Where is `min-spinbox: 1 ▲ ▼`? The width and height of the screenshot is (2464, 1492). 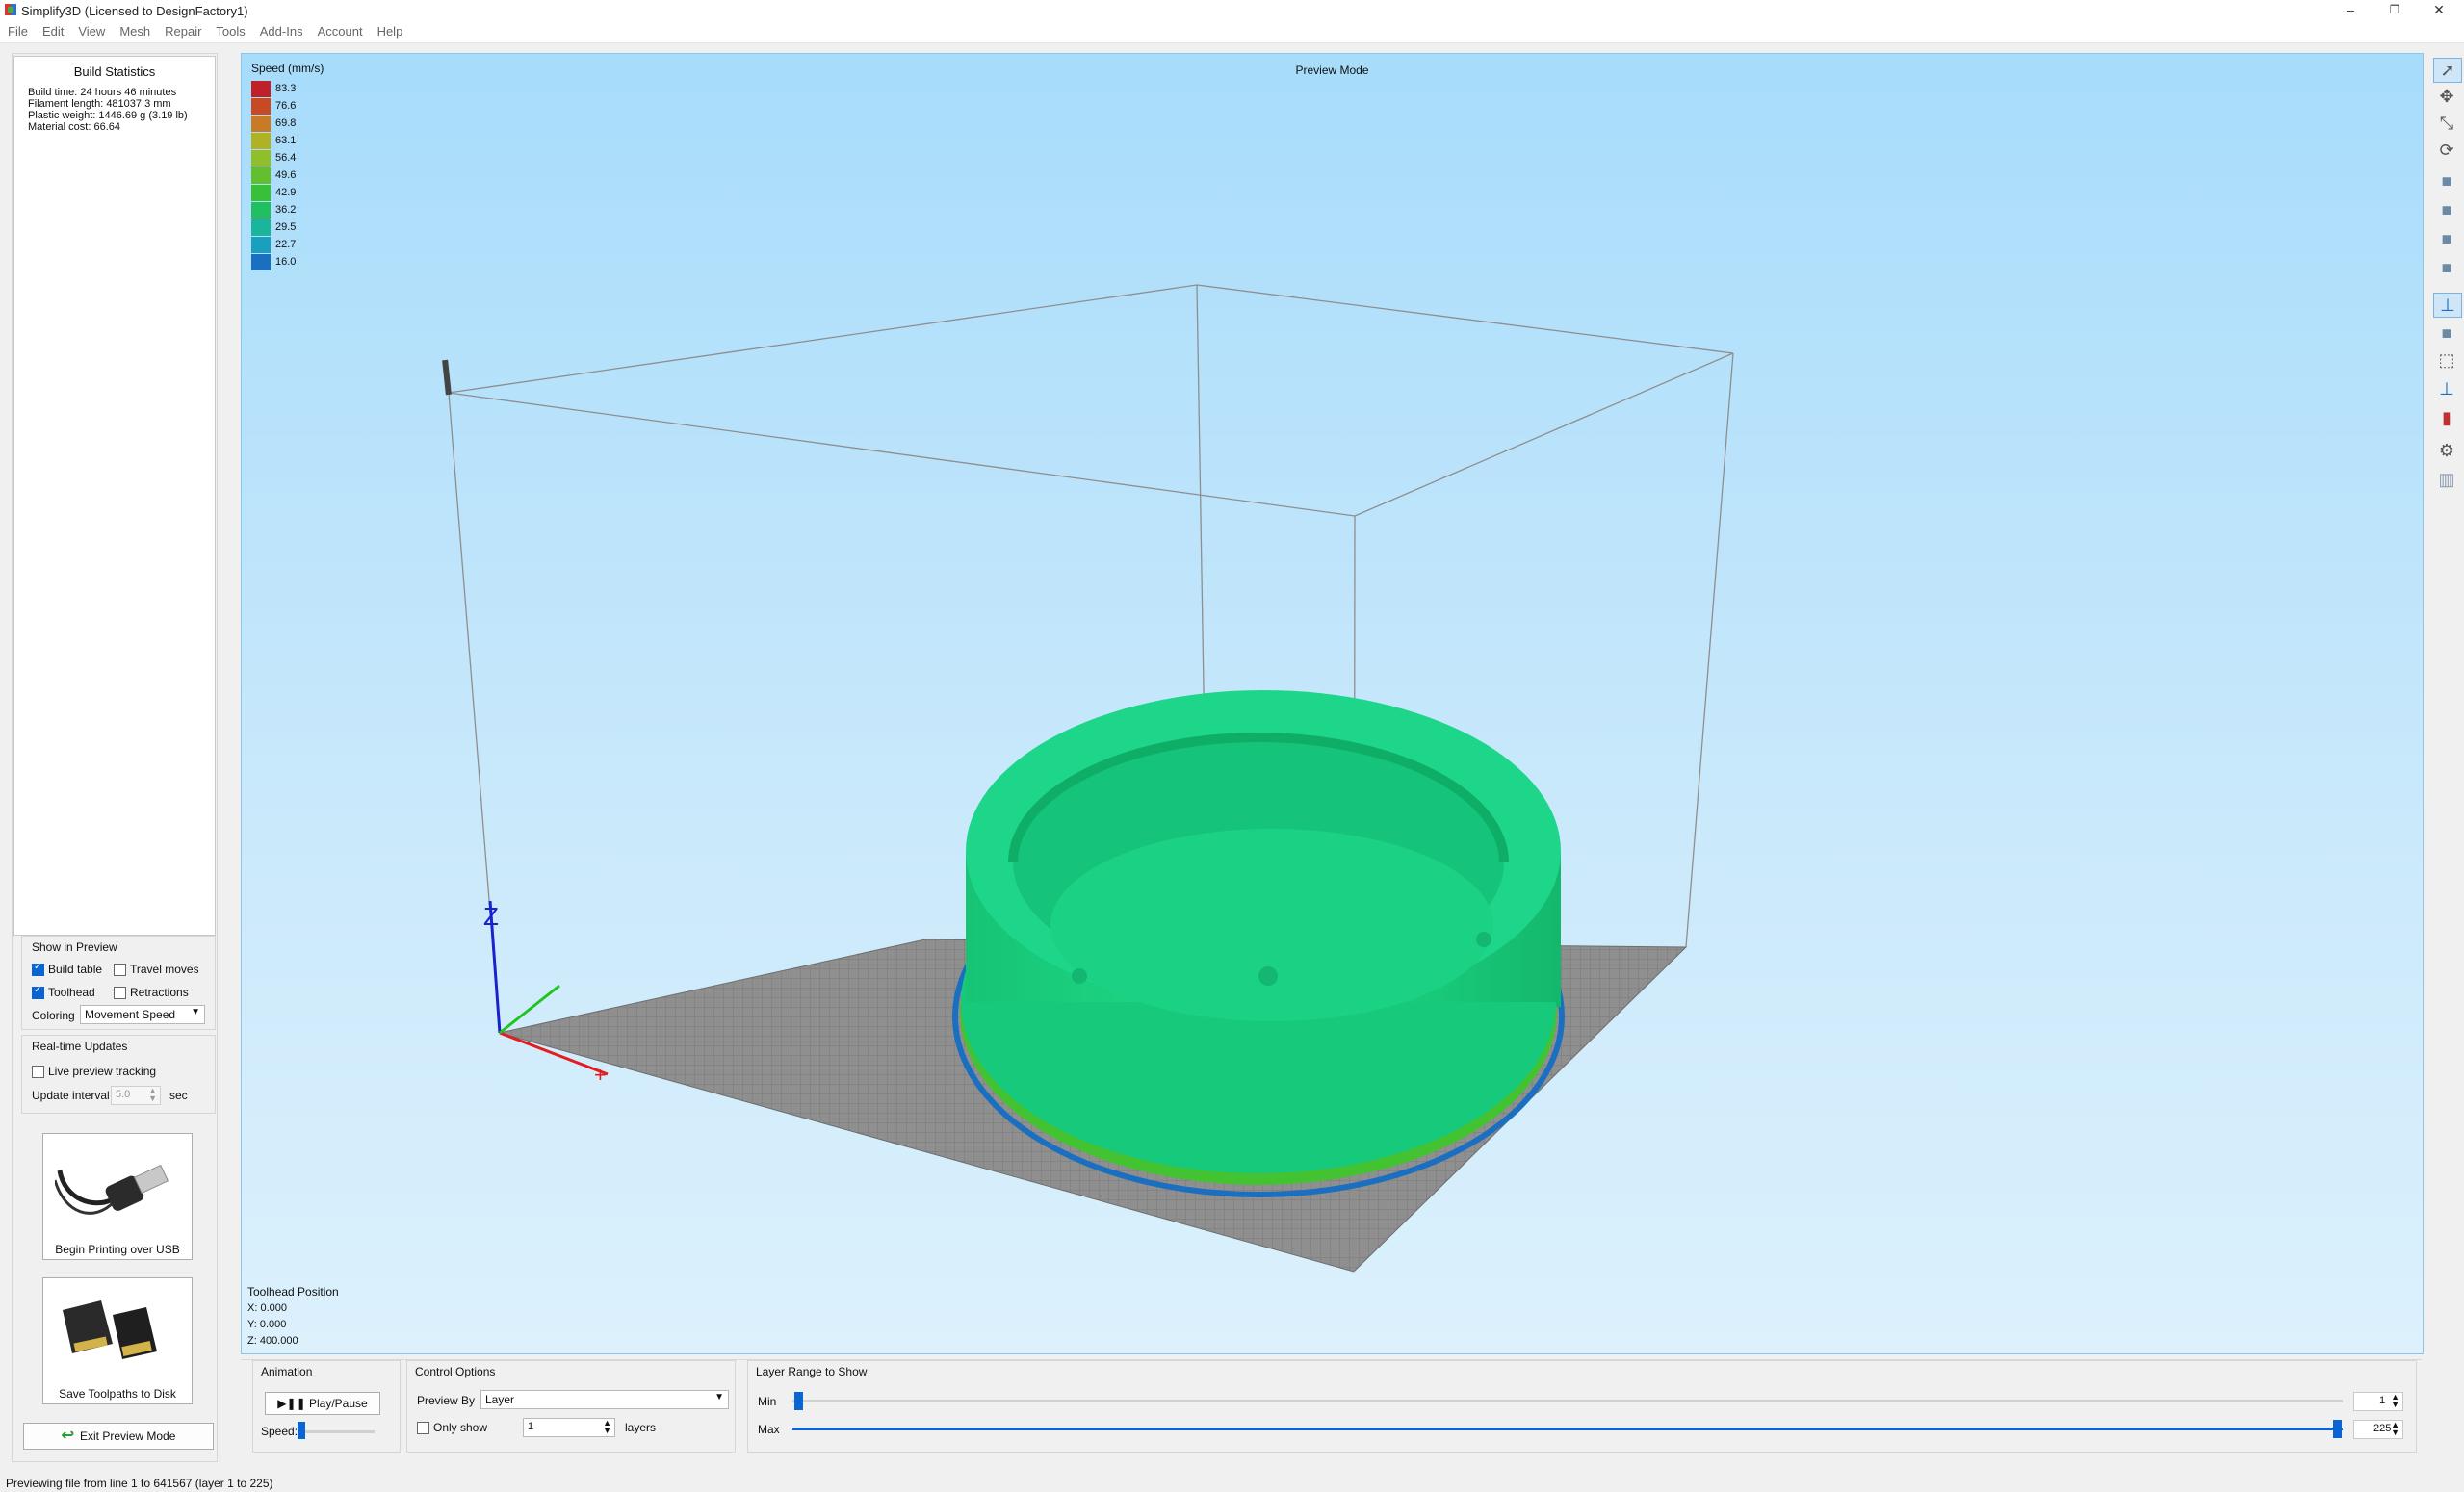 min-spinbox: 1 ▲ ▼ is located at coordinates (2378, 1401).